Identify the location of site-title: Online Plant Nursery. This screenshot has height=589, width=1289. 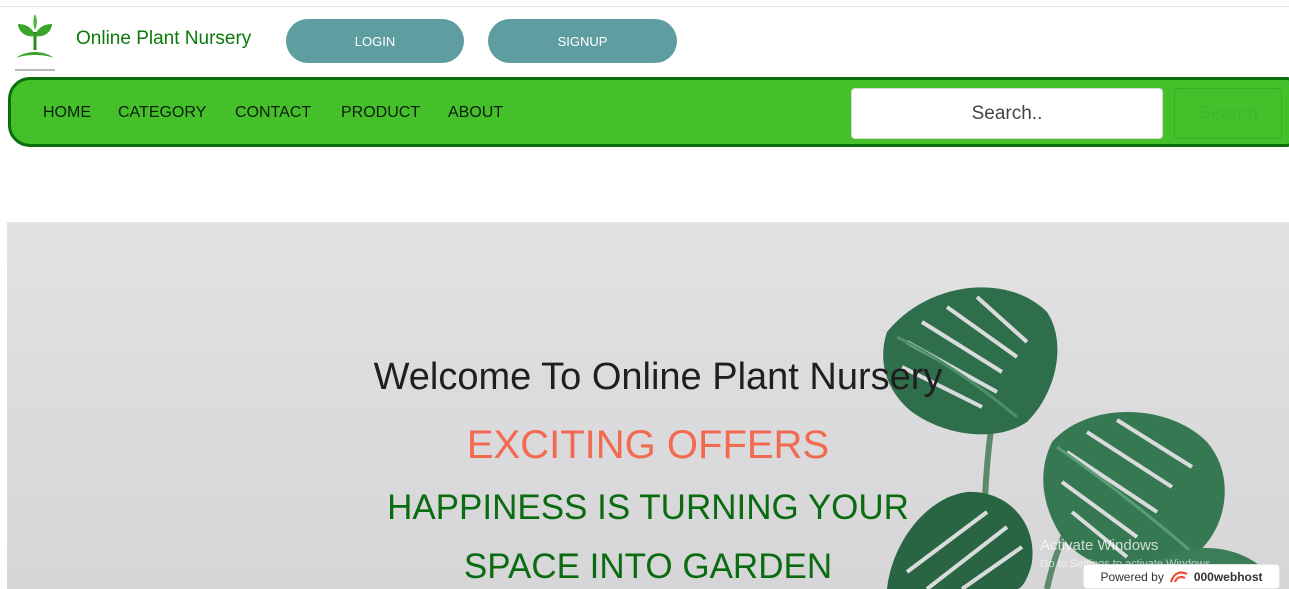
(164, 38).